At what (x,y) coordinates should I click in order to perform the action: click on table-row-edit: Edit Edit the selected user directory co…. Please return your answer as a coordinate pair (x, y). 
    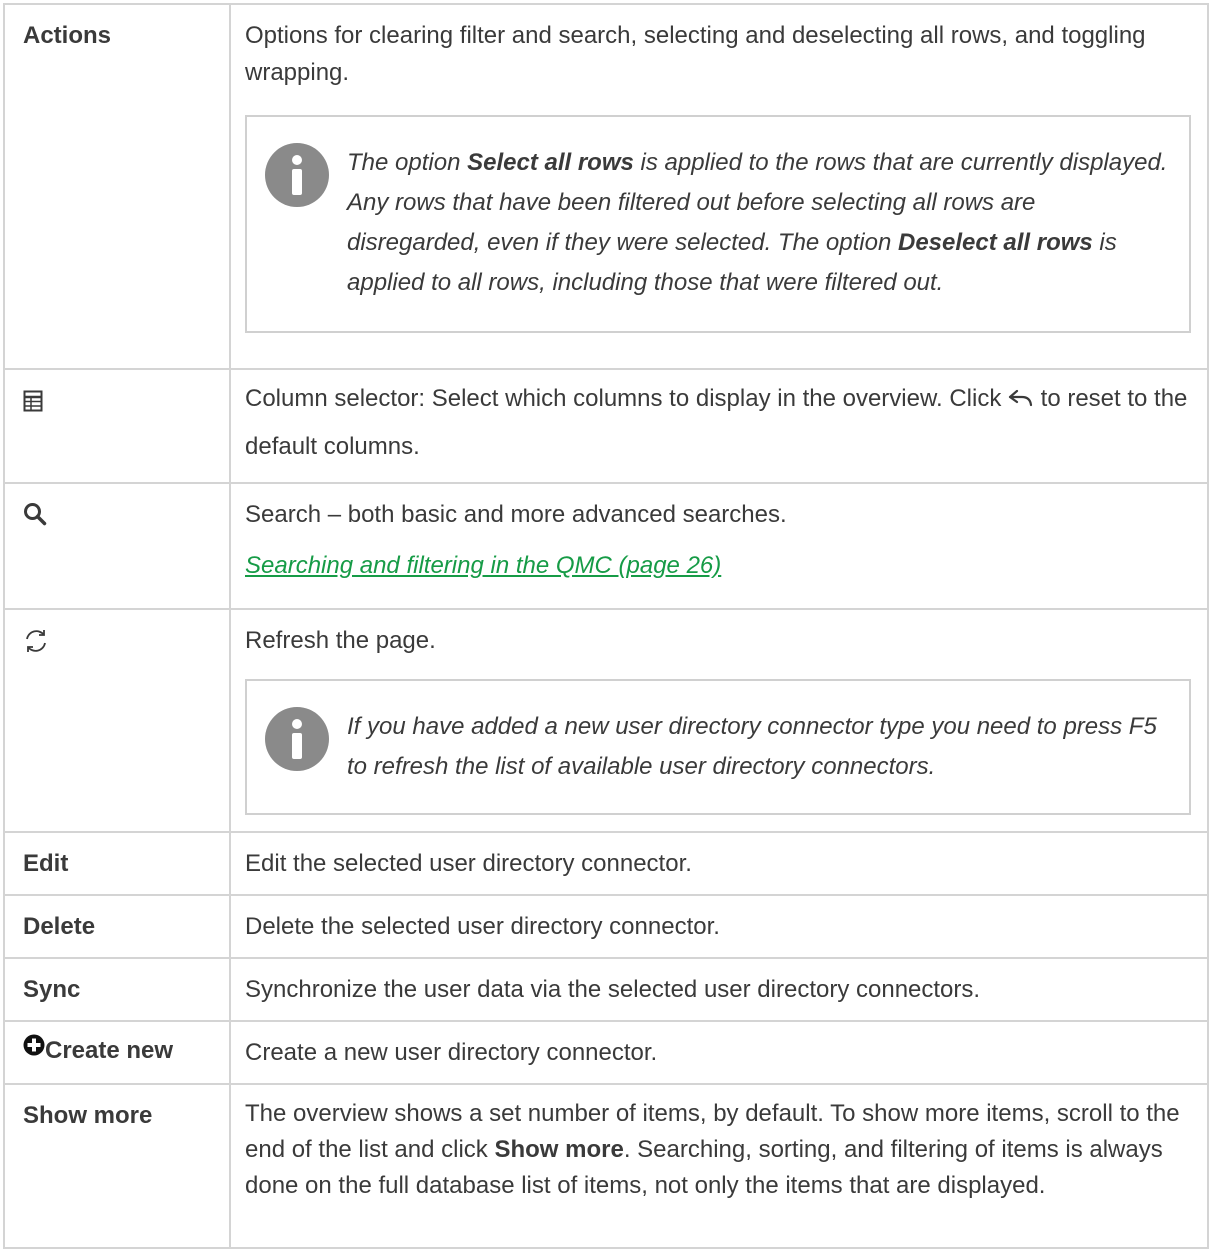
    Looking at the image, I should click on (606, 863).